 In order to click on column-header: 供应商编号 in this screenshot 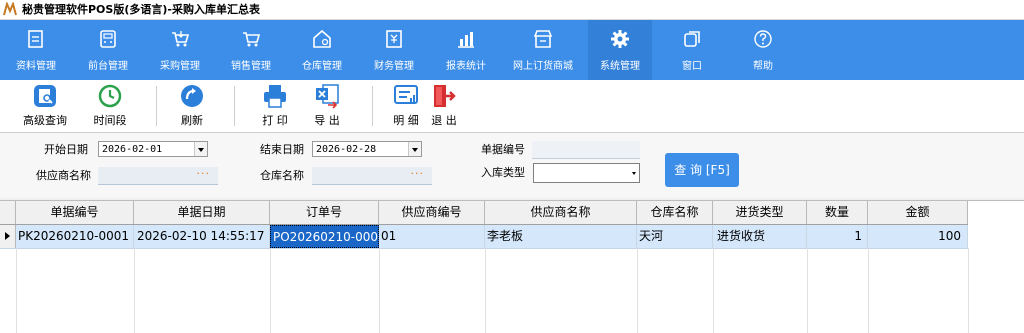, I will do `click(432, 212)`.